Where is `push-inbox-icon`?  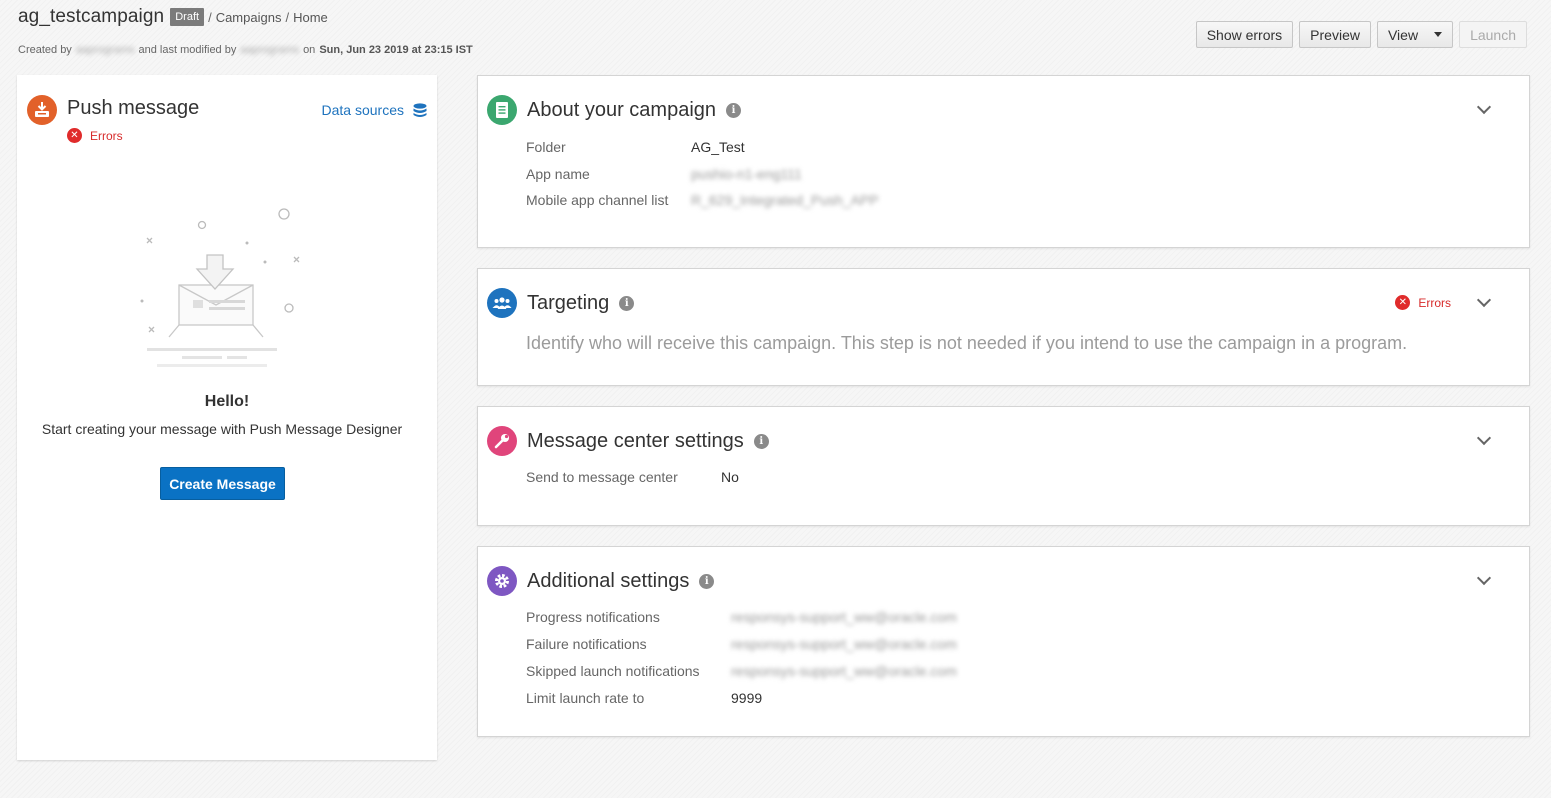
push-inbox-icon is located at coordinates (42, 110).